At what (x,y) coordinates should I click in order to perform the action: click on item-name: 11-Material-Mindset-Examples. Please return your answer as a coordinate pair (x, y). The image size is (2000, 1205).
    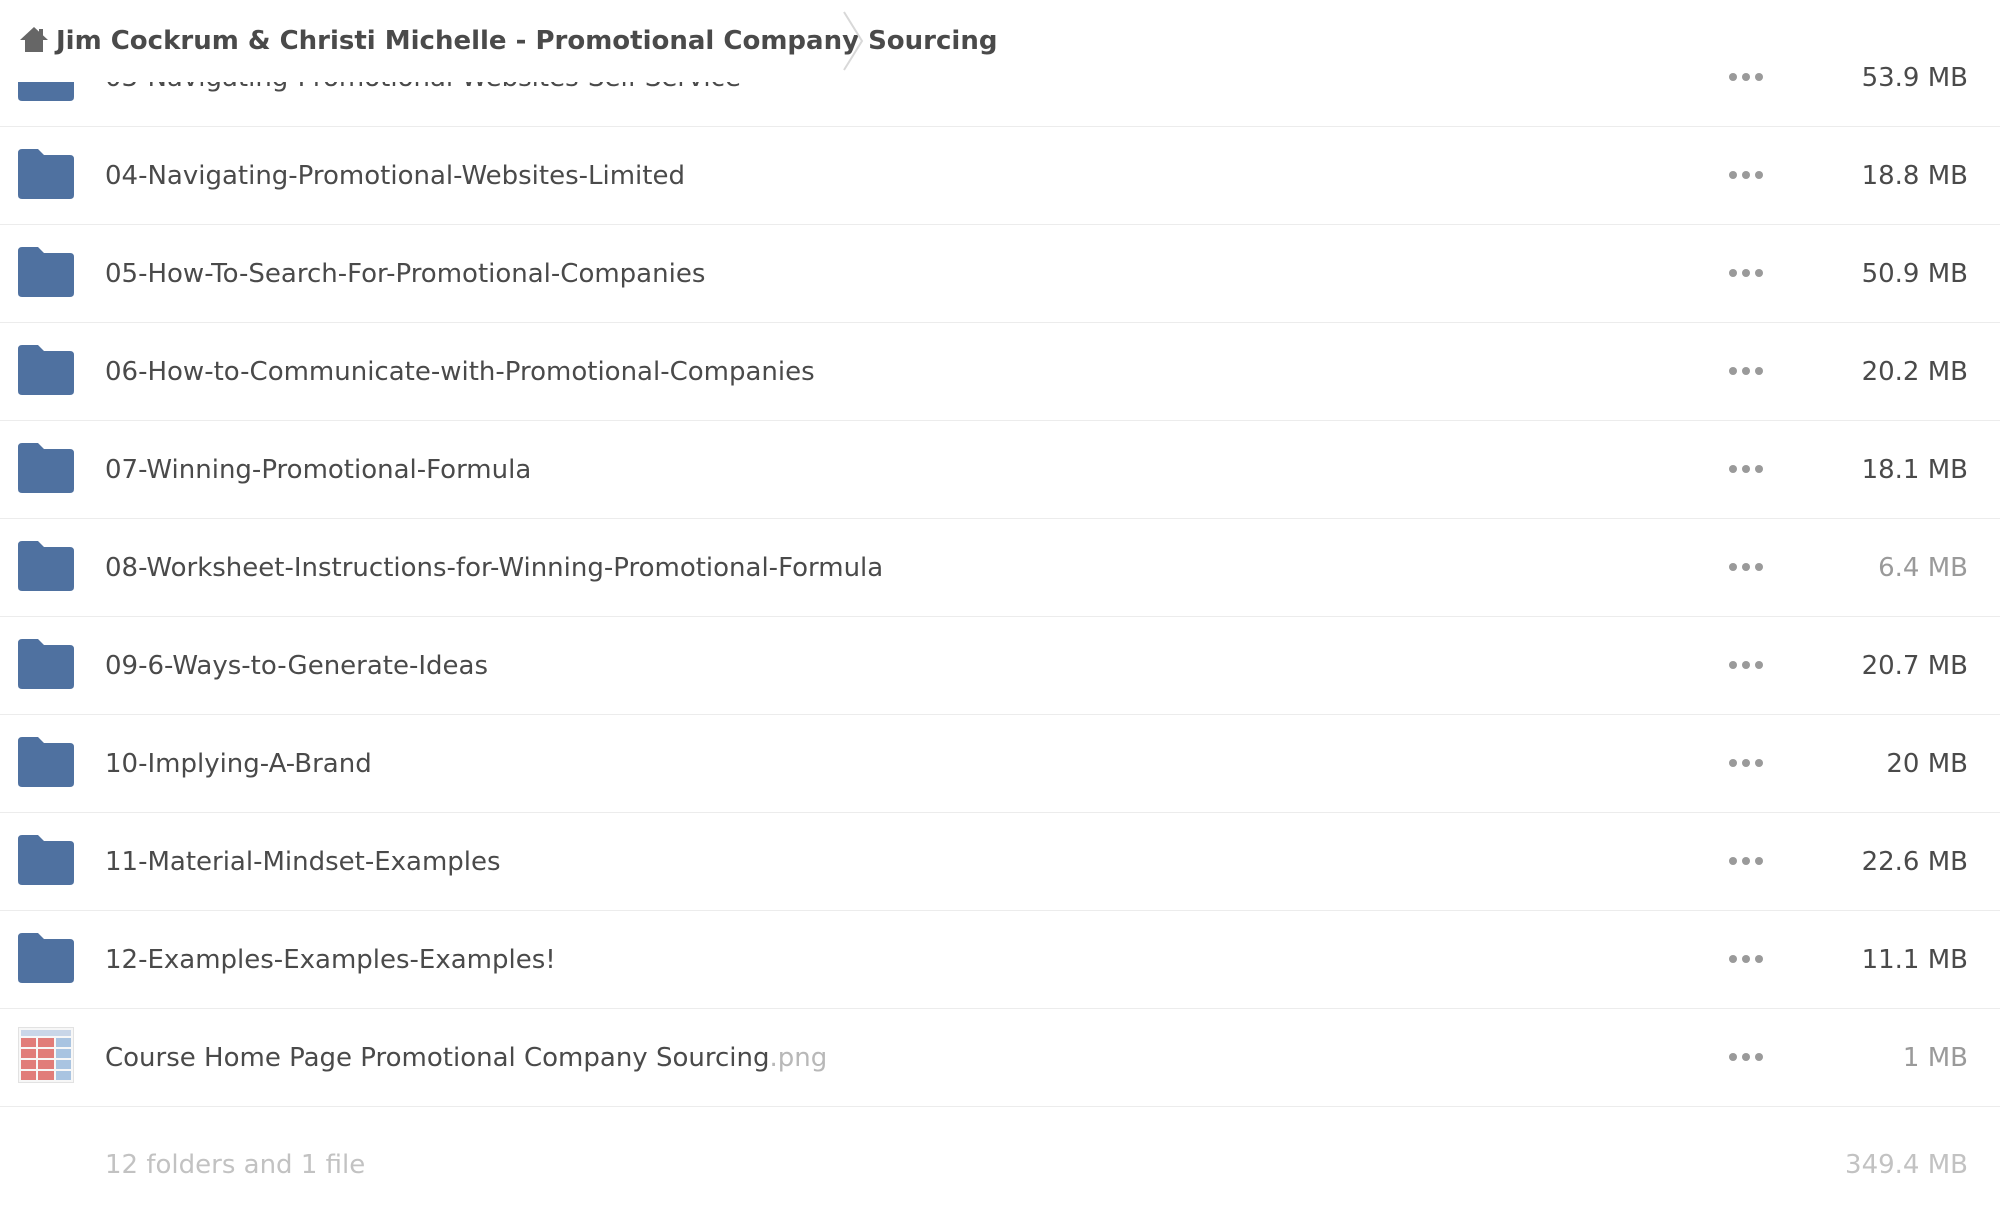
    Looking at the image, I should click on (303, 862).